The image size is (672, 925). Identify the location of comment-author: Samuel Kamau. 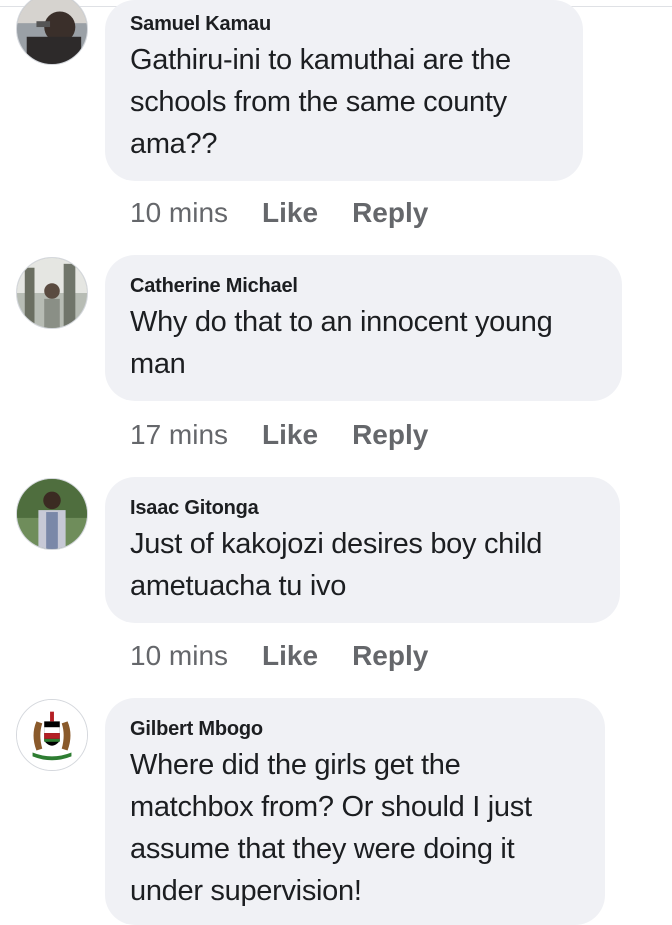
(344, 24).